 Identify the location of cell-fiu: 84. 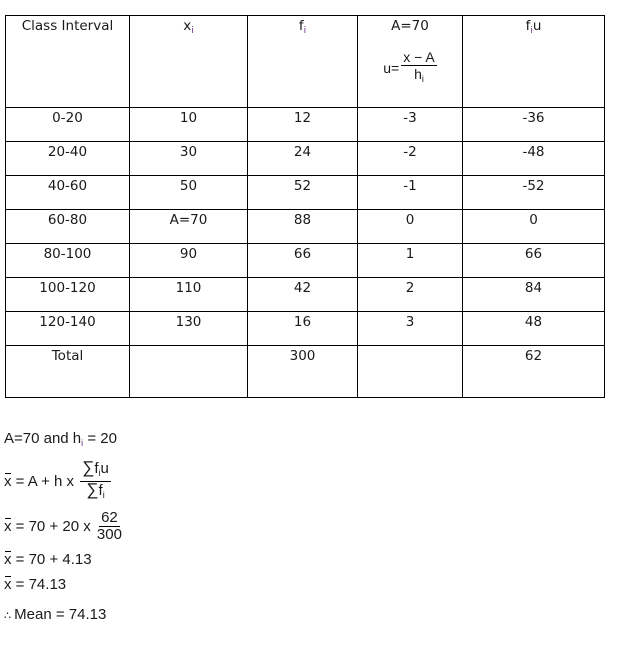
(533, 294).